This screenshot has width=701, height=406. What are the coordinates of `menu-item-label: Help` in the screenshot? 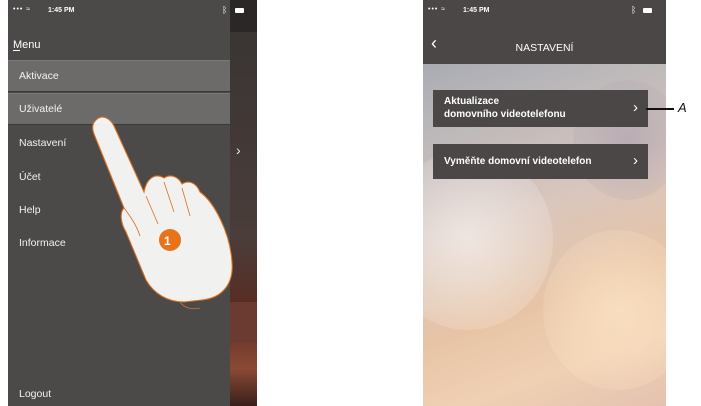 It's located at (30, 210).